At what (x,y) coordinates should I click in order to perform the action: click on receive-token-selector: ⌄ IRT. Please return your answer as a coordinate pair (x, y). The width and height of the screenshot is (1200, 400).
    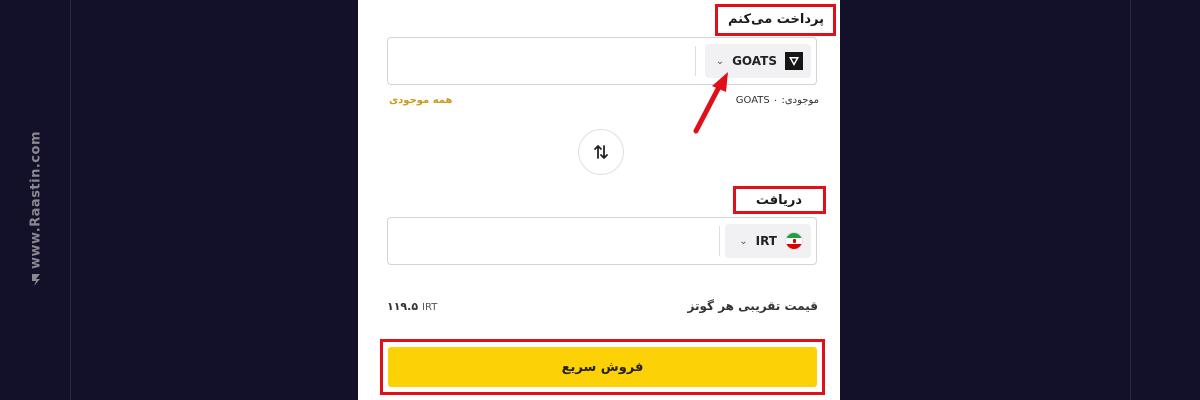
    Looking at the image, I should click on (768, 241).